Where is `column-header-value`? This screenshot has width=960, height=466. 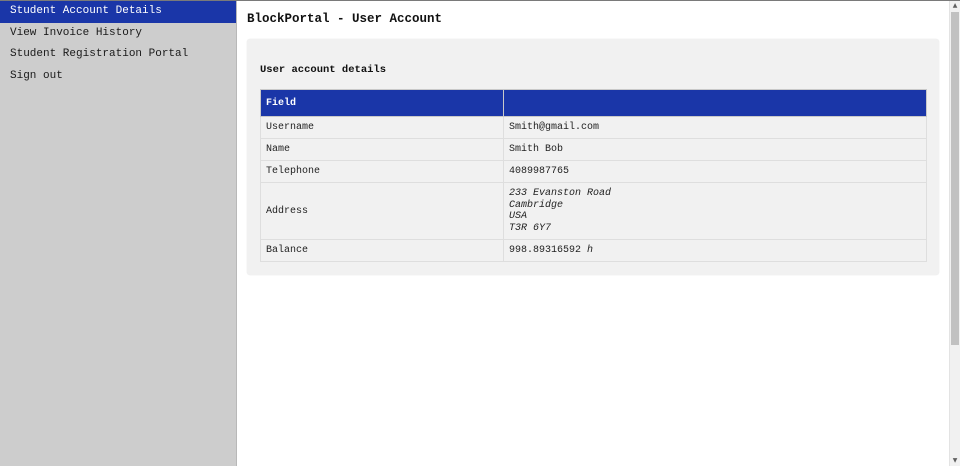
column-header-value is located at coordinates (715, 103).